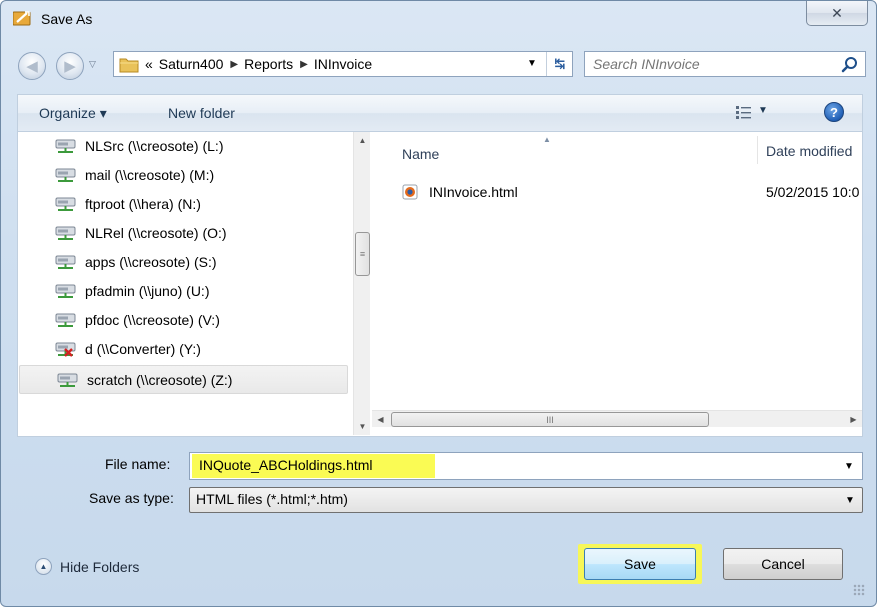 Image resolution: width=877 pixels, height=607 pixels. What do you see at coordinates (763, 110) in the screenshot?
I see `view-dropdown-icon: ▼` at bounding box center [763, 110].